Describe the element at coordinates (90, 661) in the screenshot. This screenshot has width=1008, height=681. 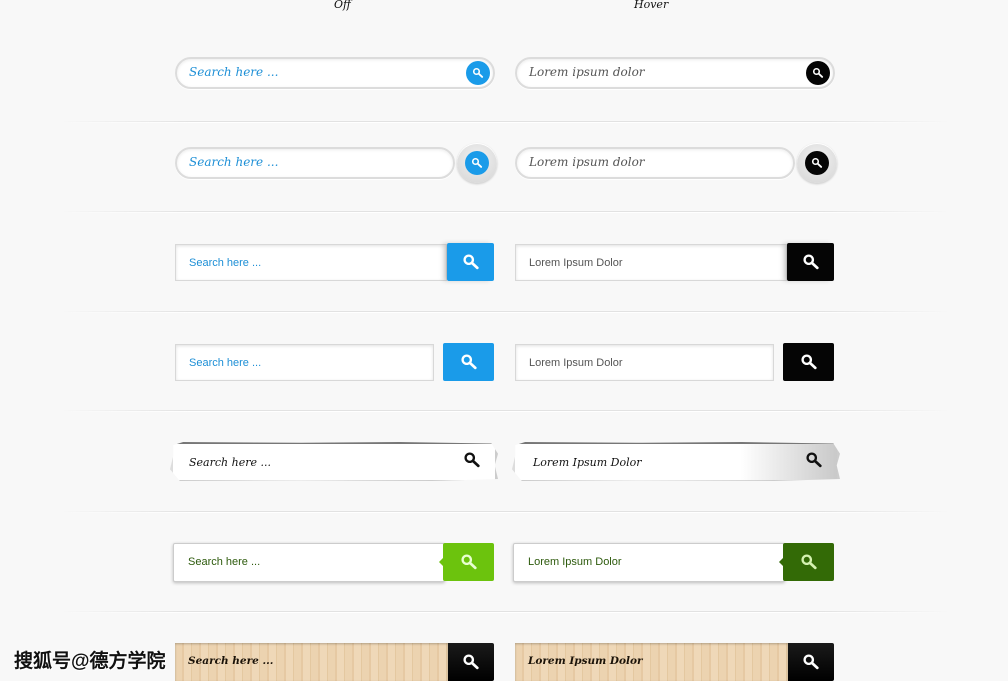
I see `watermark: 搜狐号@德方学院` at that location.